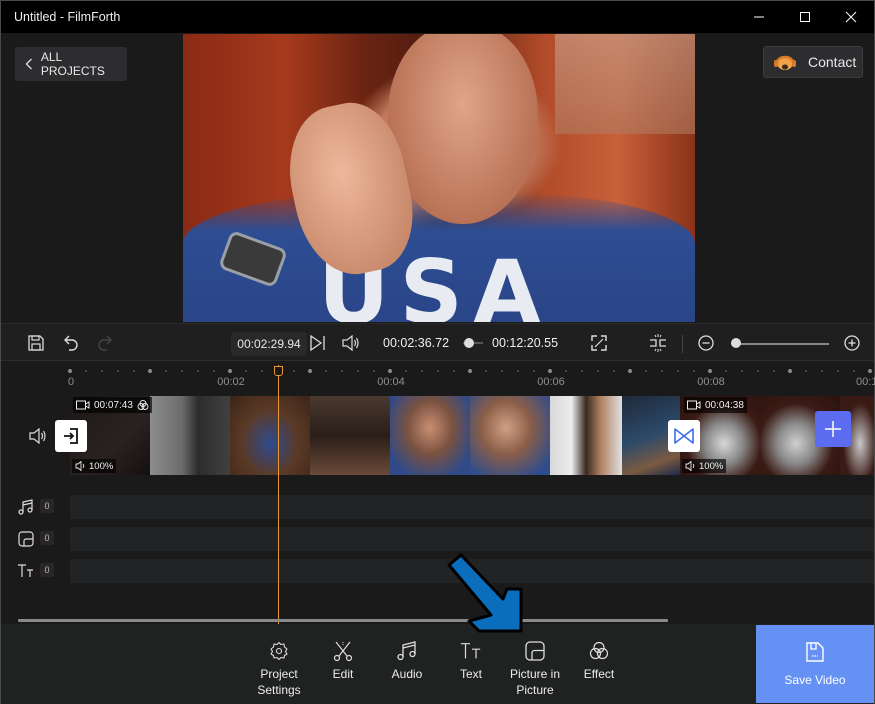 Image resolution: width=875 pixels, height=704 pixels. I want to click on clip-info-badge: 00:04:38, so click(715, 405).